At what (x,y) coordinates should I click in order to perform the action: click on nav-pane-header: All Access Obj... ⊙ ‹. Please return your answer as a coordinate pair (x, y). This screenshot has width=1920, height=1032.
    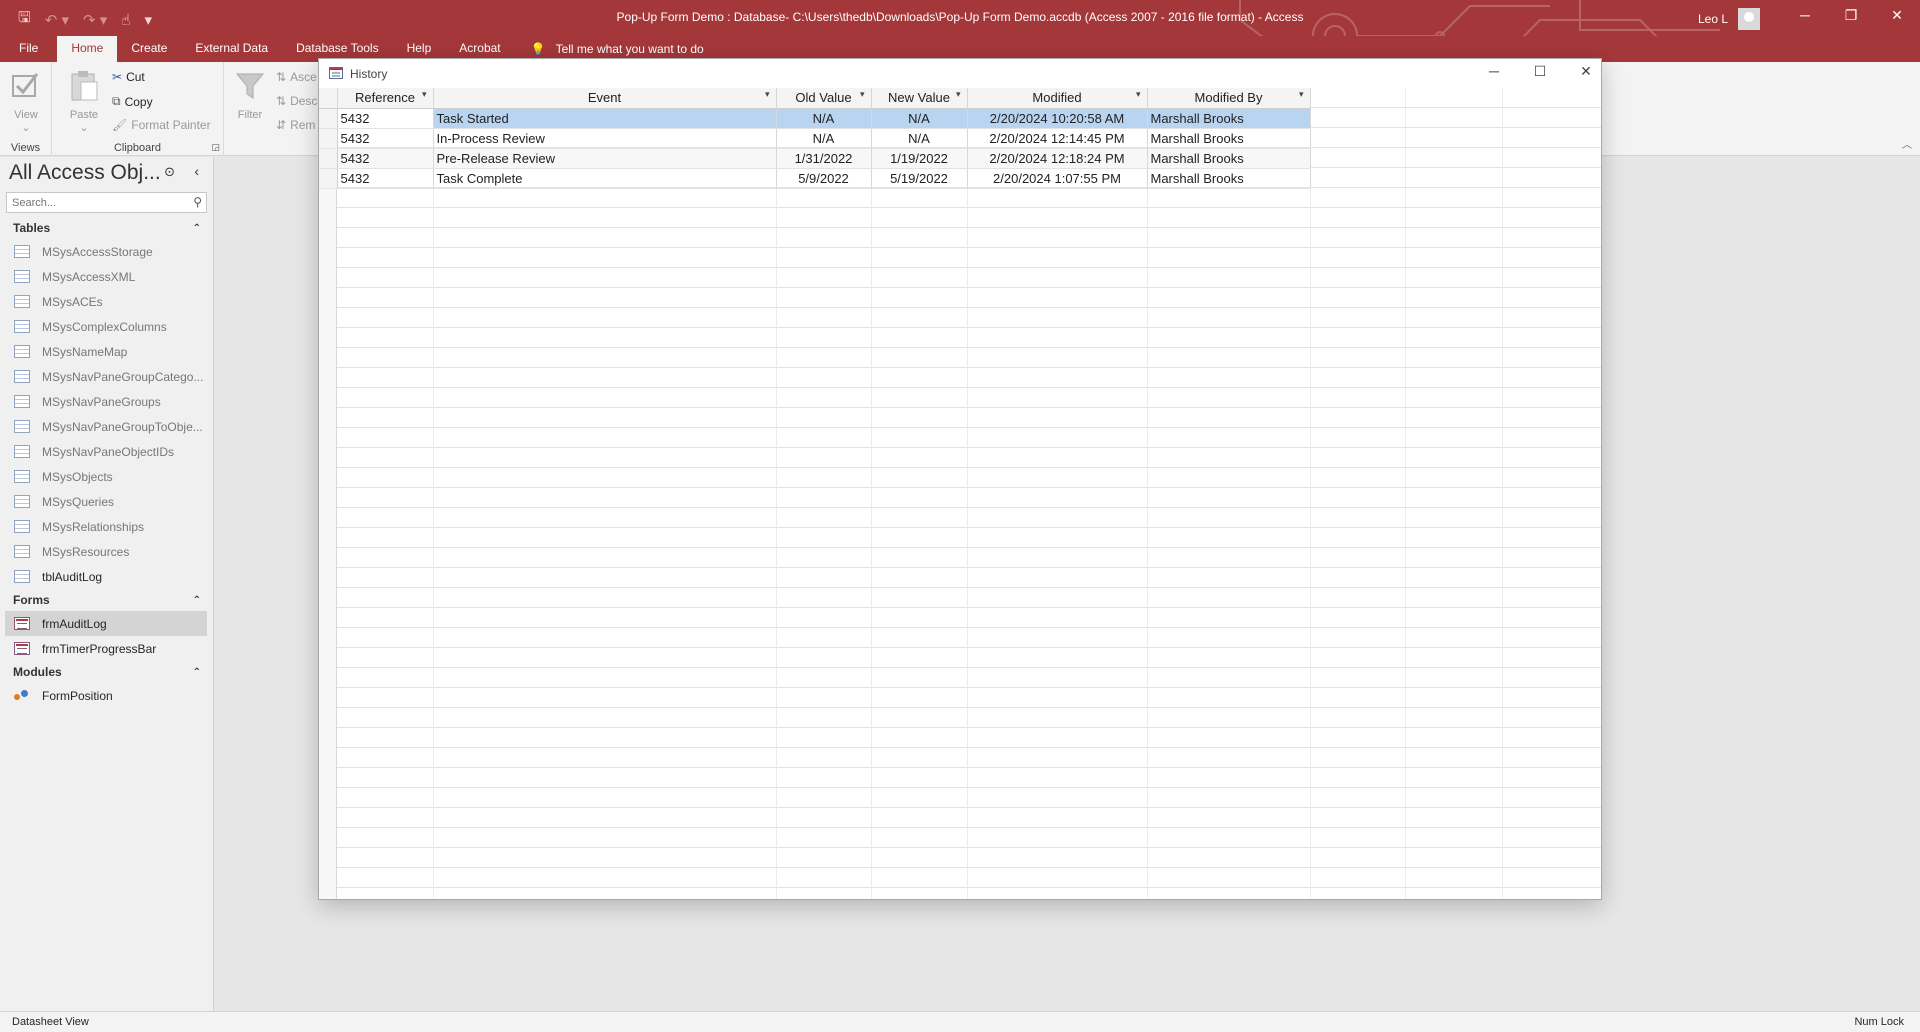
    Looking at the image, I should click on (106, 173).